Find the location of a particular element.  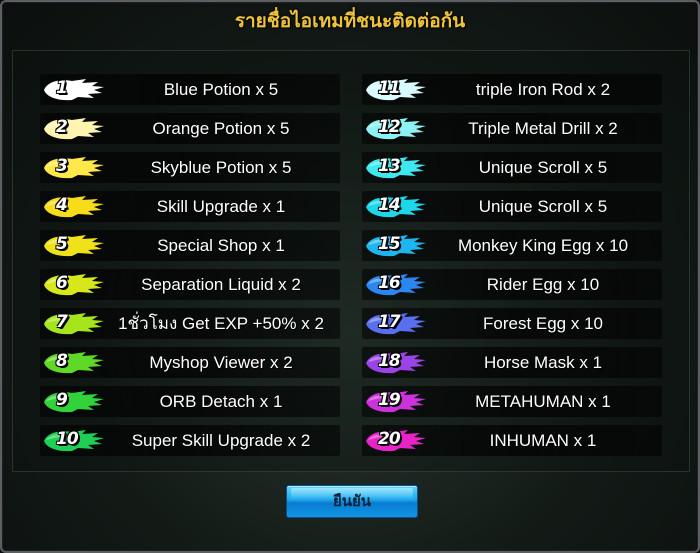

item-row-11: 11 triple Iron Rod x 2 is located at coordinates (512, 89).